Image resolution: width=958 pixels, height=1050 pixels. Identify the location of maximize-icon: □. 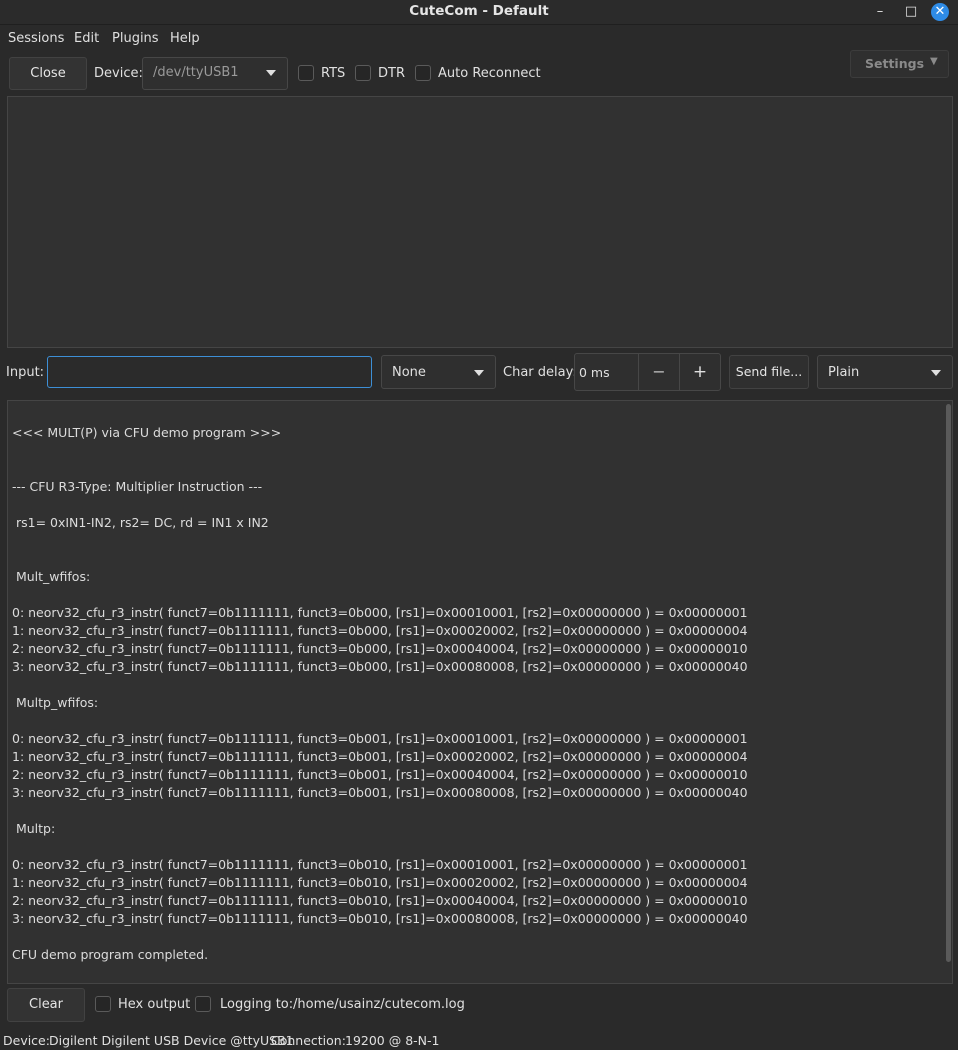
(911, 12).